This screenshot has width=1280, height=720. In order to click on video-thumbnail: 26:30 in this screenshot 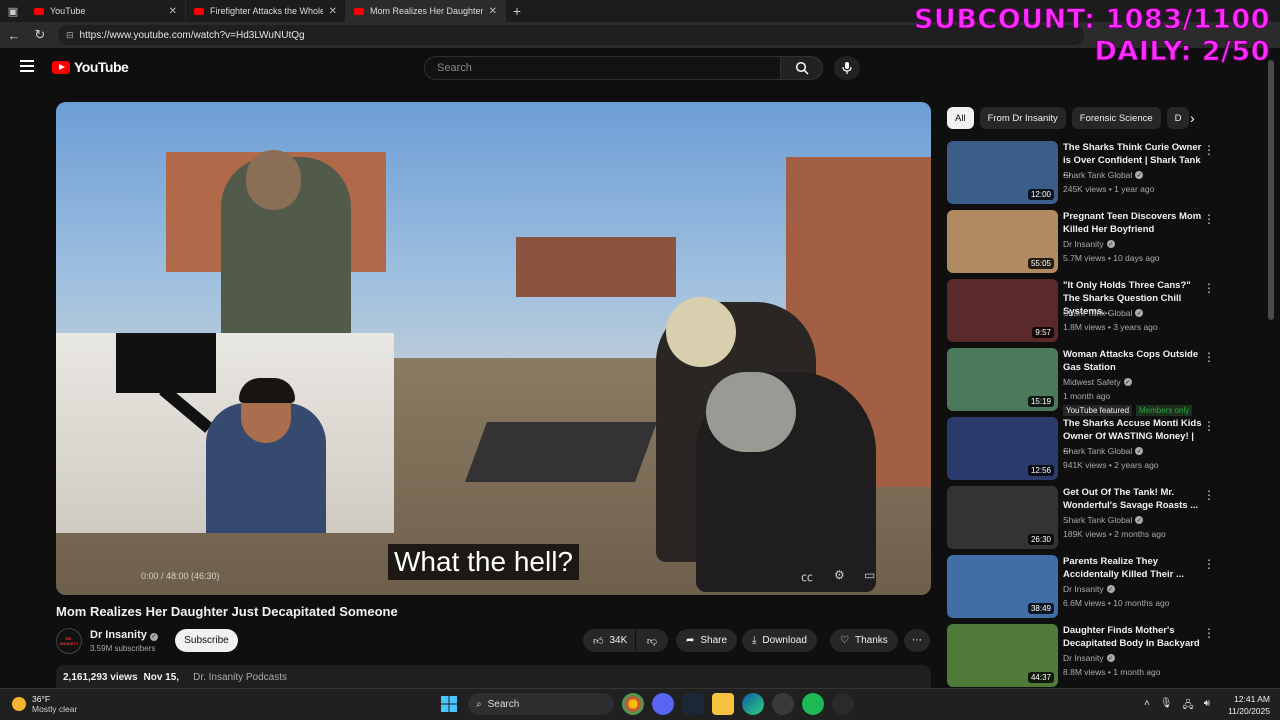, I will do `click(1002, 517)`.